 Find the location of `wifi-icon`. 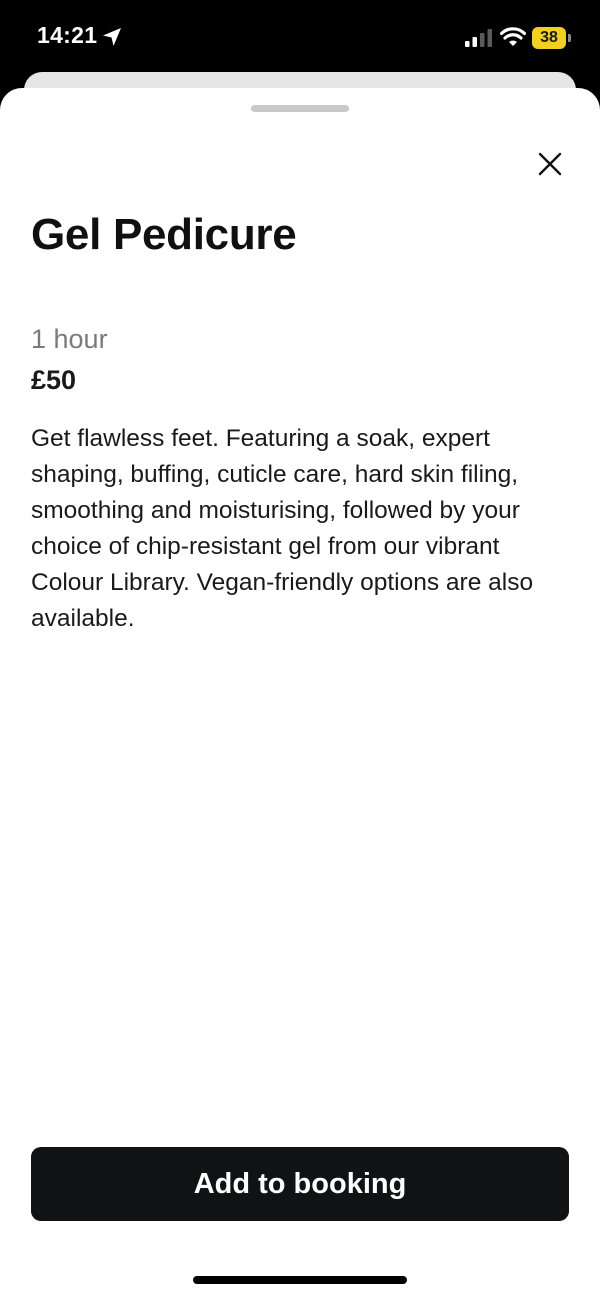

wifi-icon is located at coordinates (513, 36).